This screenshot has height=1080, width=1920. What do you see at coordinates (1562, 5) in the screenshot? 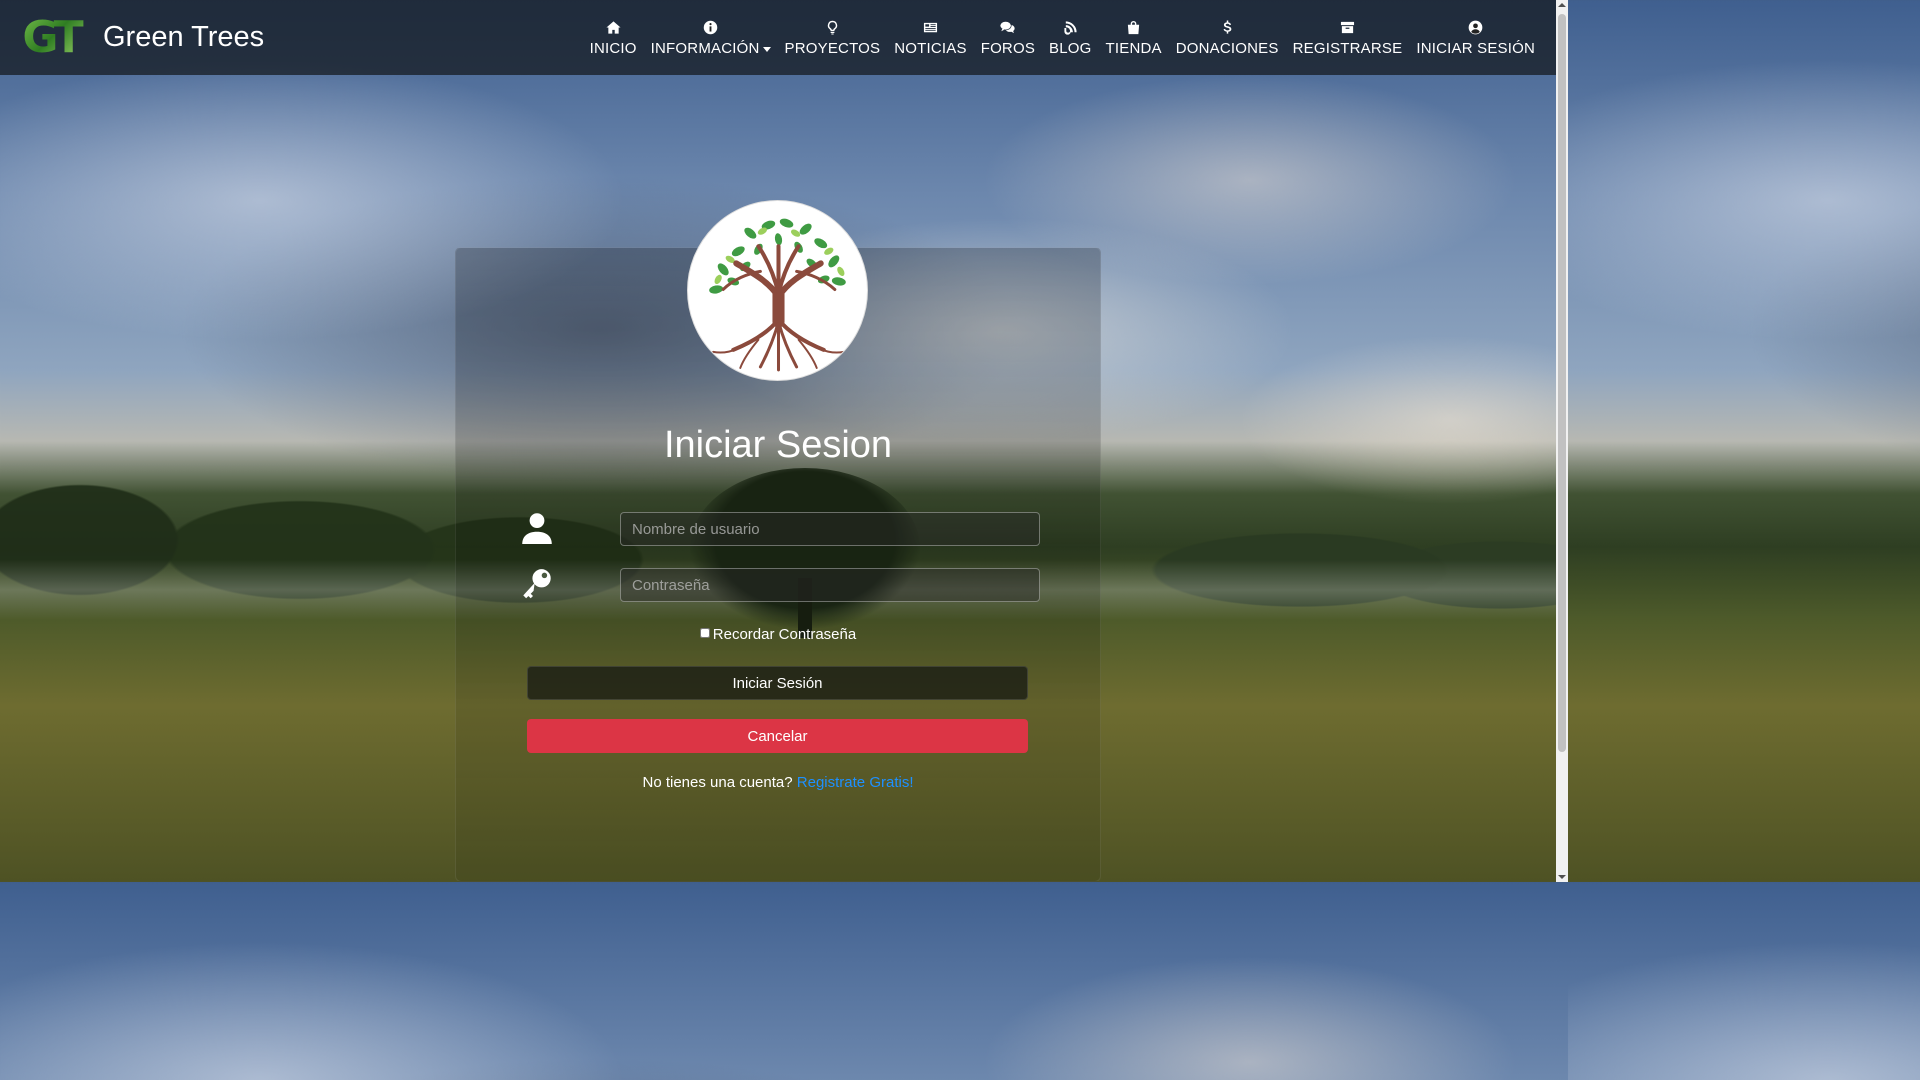
I see `scroll-up-icon` at bounding box center [1562, 5].